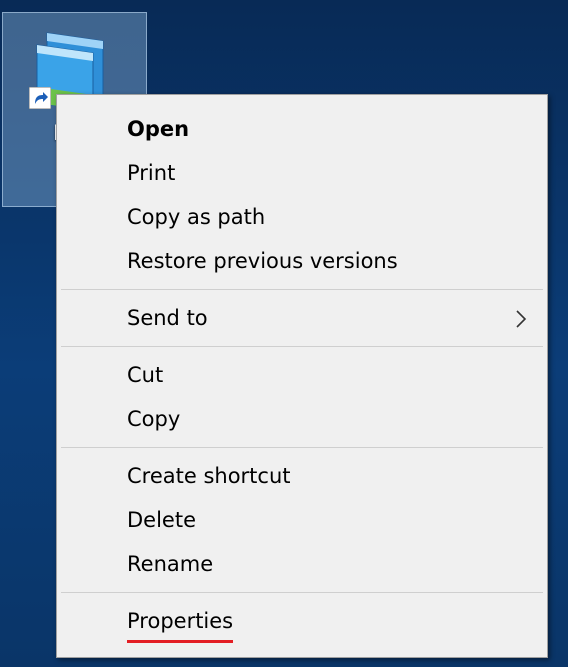 This screenshot has width=568, height=667. Describe the element at coordinates (302, 129) in the screenshot. I see `menu-item-open: Open` at that location.